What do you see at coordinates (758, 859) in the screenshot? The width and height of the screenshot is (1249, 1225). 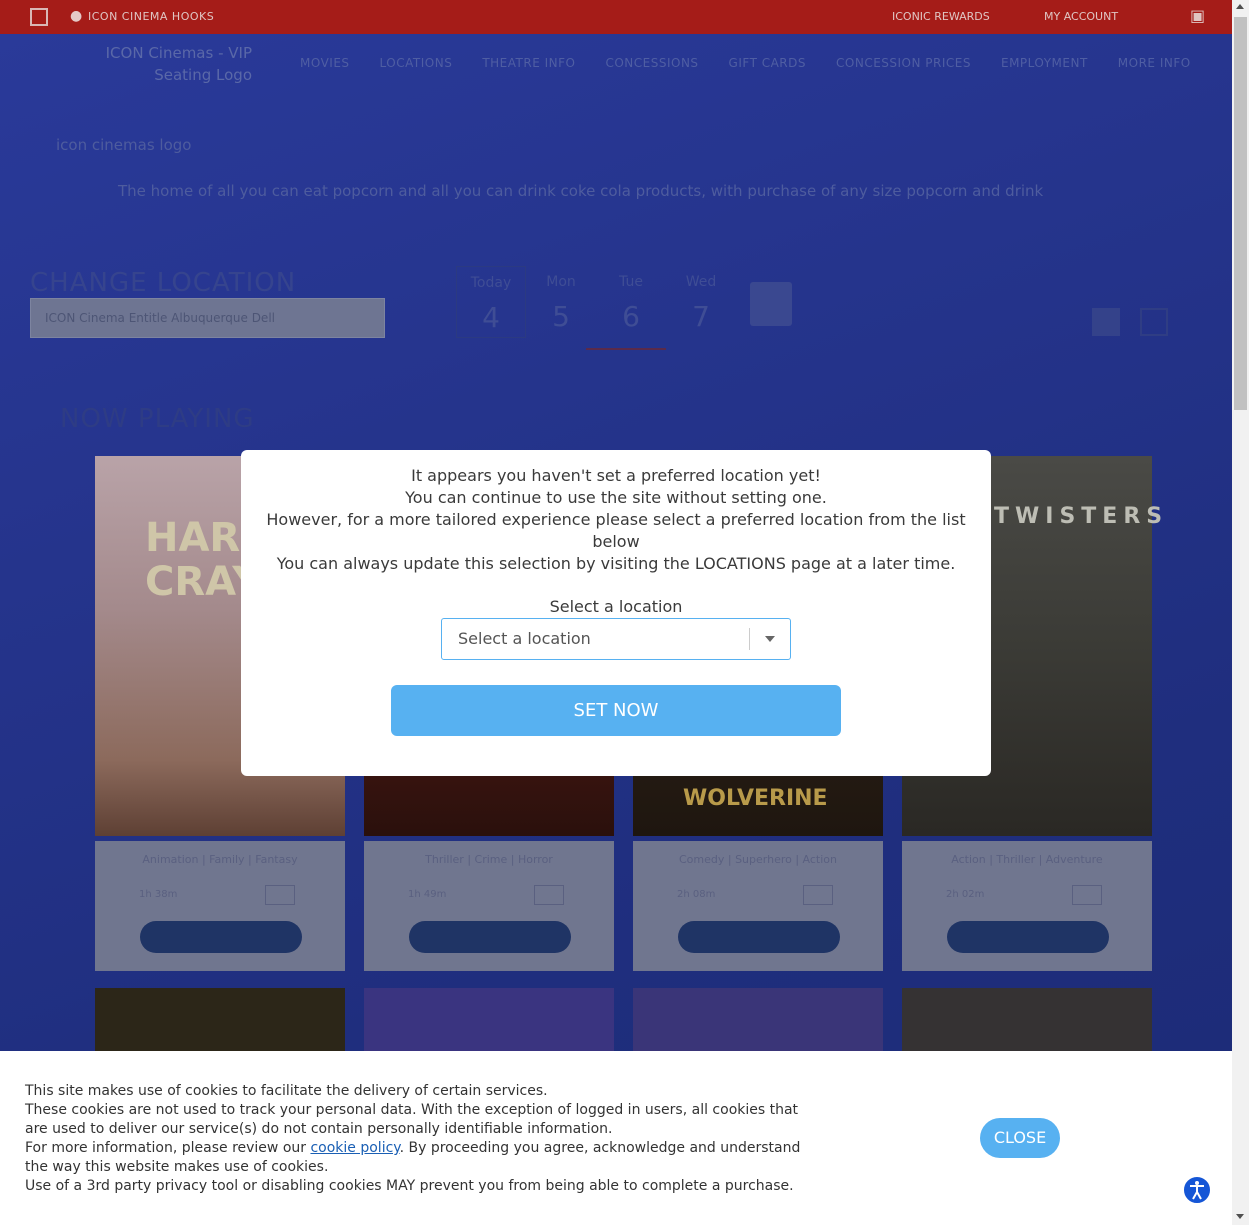 I see `movie-genre: Comedy | Superhero | Action` at bounding box center [758, 859].